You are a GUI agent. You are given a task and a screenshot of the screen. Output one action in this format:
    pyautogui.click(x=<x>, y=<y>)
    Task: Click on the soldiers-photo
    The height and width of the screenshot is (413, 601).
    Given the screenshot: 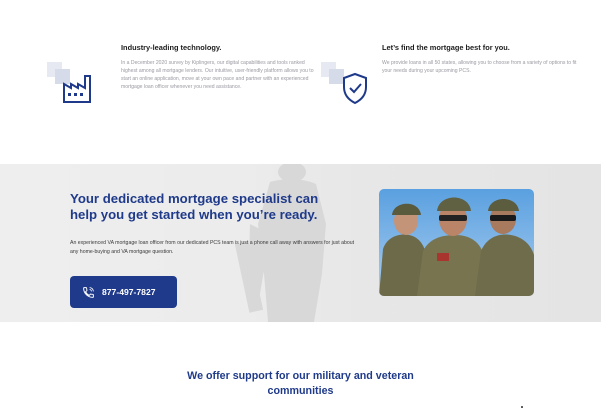 What is the action you would take?
    pyautogui.click(x=456, y=242)
    